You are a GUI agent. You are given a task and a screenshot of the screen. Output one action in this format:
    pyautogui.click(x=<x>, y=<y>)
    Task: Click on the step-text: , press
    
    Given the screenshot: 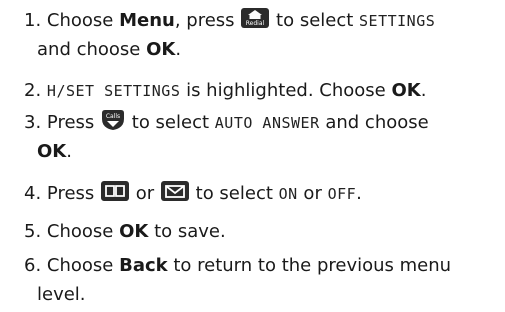 What is the action you would take?
    pyautogui.click(x=207, y=20)
    